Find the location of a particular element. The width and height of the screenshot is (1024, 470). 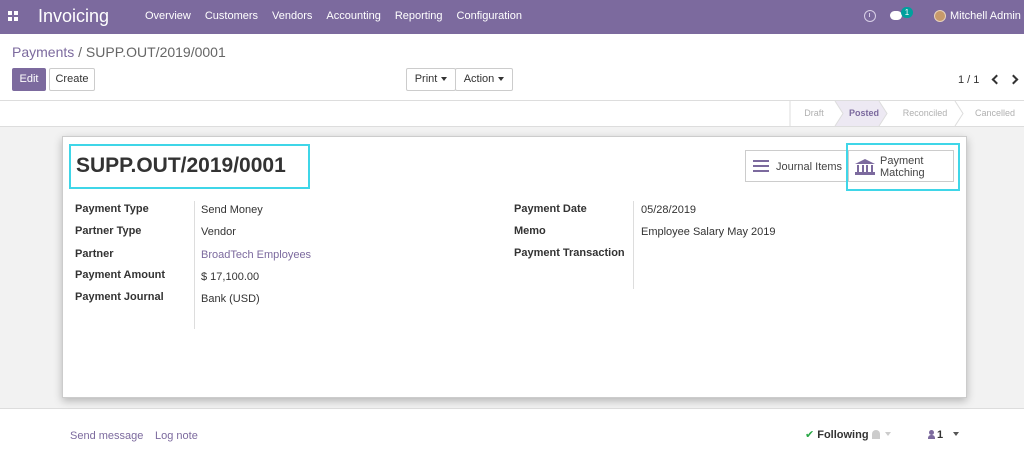

user-avatar is located at coordinates (940, 16).